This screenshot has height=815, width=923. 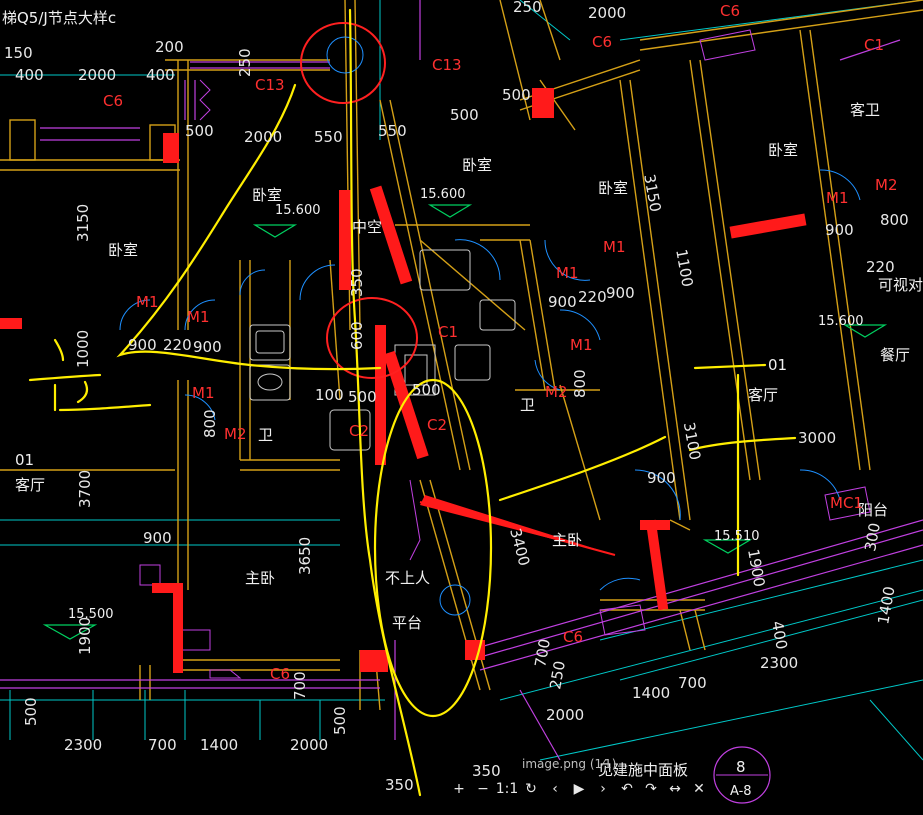 I want to click on rotate-right-button: ↷, so click(x=651, y=789).